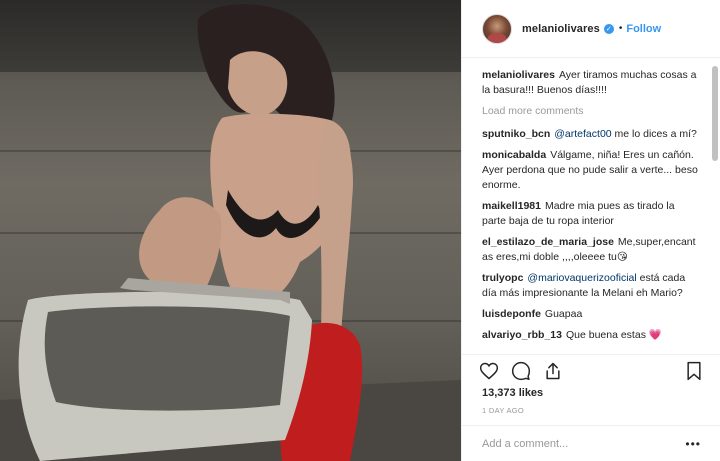  Describe the element at coordinates (591, 314) in the screenshot. I see `comment-item: luisdeponfe Guapaa` at that location.